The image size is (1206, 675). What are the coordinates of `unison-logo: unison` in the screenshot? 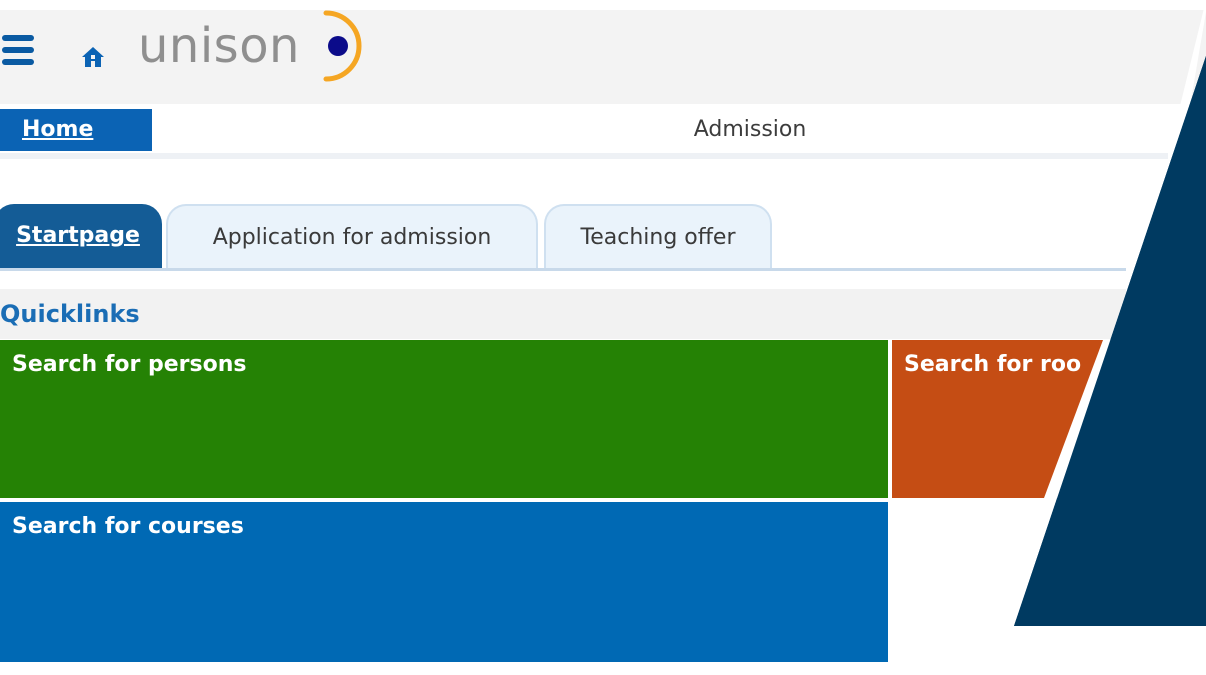 It's located at (263, 52).